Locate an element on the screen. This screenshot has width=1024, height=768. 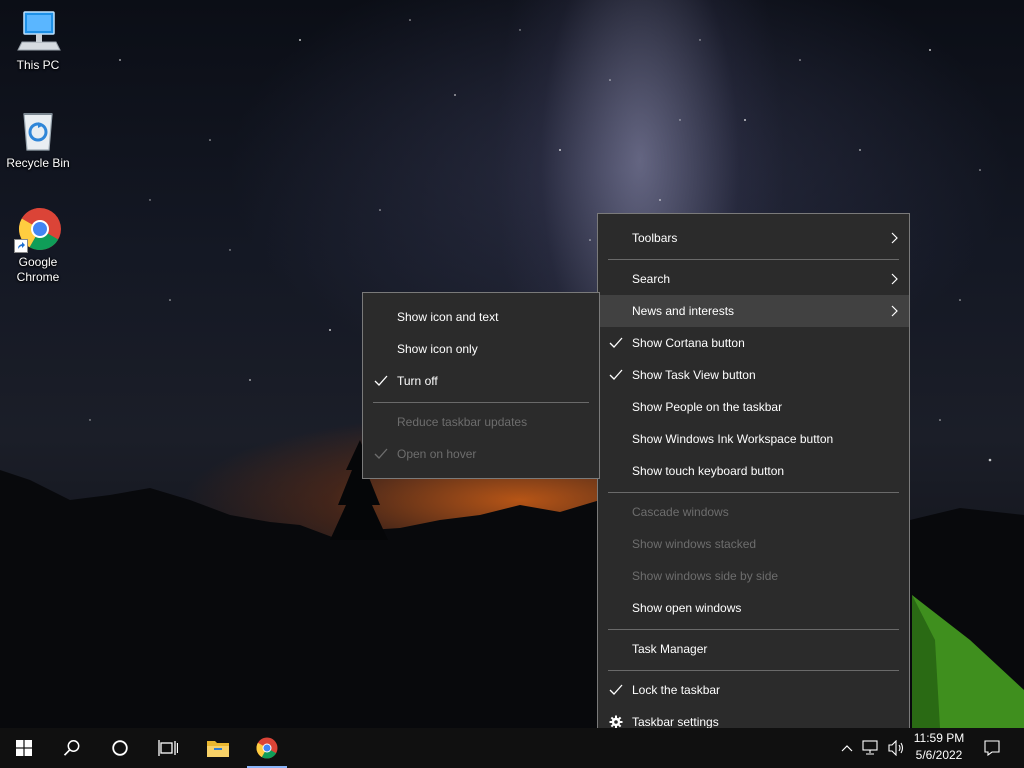
menu-item-reduce-taskbar-updates: Reduce taskbar updates is located at coordinates (481, 422).